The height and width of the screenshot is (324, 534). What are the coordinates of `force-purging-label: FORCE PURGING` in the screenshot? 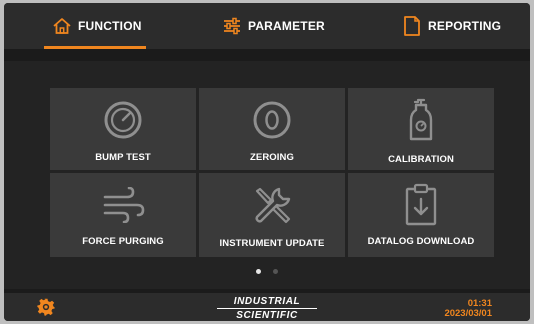 It's located at (123, 241).